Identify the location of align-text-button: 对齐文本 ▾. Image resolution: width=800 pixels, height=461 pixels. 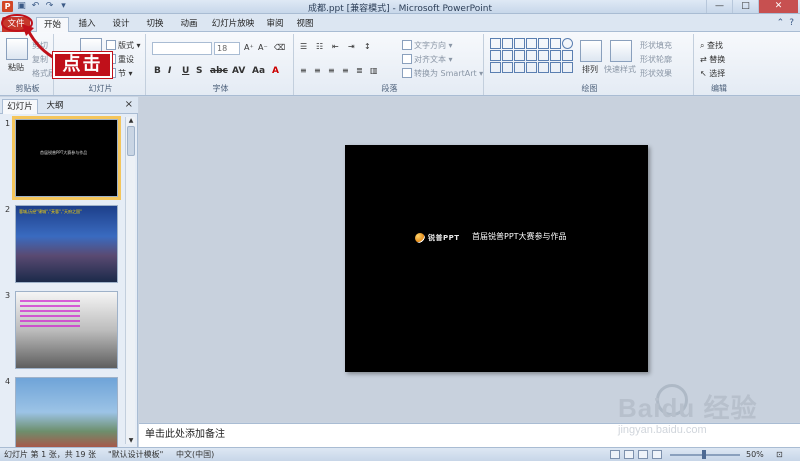
(427, 59).